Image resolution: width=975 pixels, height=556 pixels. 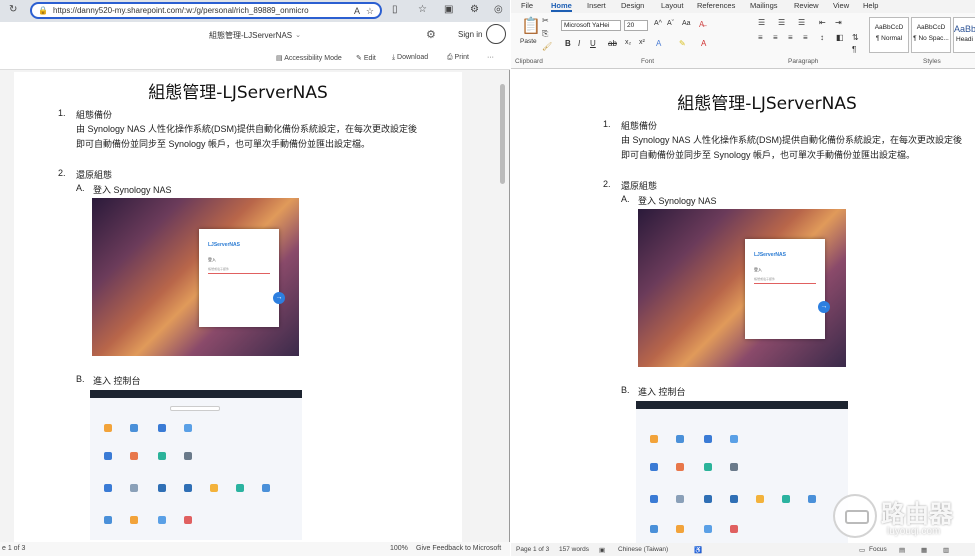 I want to click on align-right-icon: ≡, so click(x=790, y=37).